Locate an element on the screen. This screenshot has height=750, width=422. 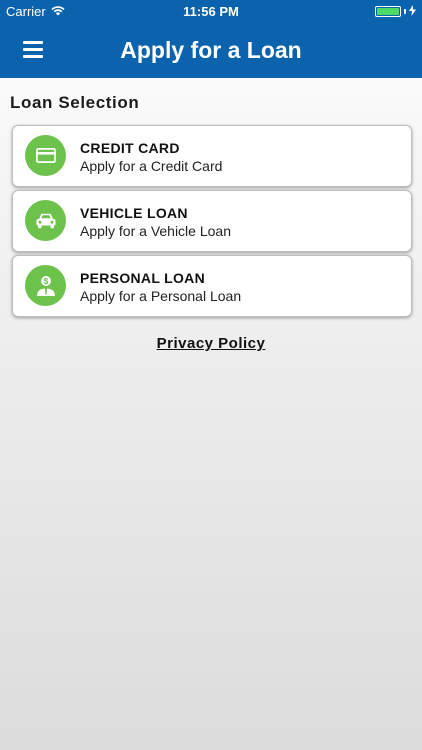
status-time: 11:56 PM is located at coordinates (211, 11).